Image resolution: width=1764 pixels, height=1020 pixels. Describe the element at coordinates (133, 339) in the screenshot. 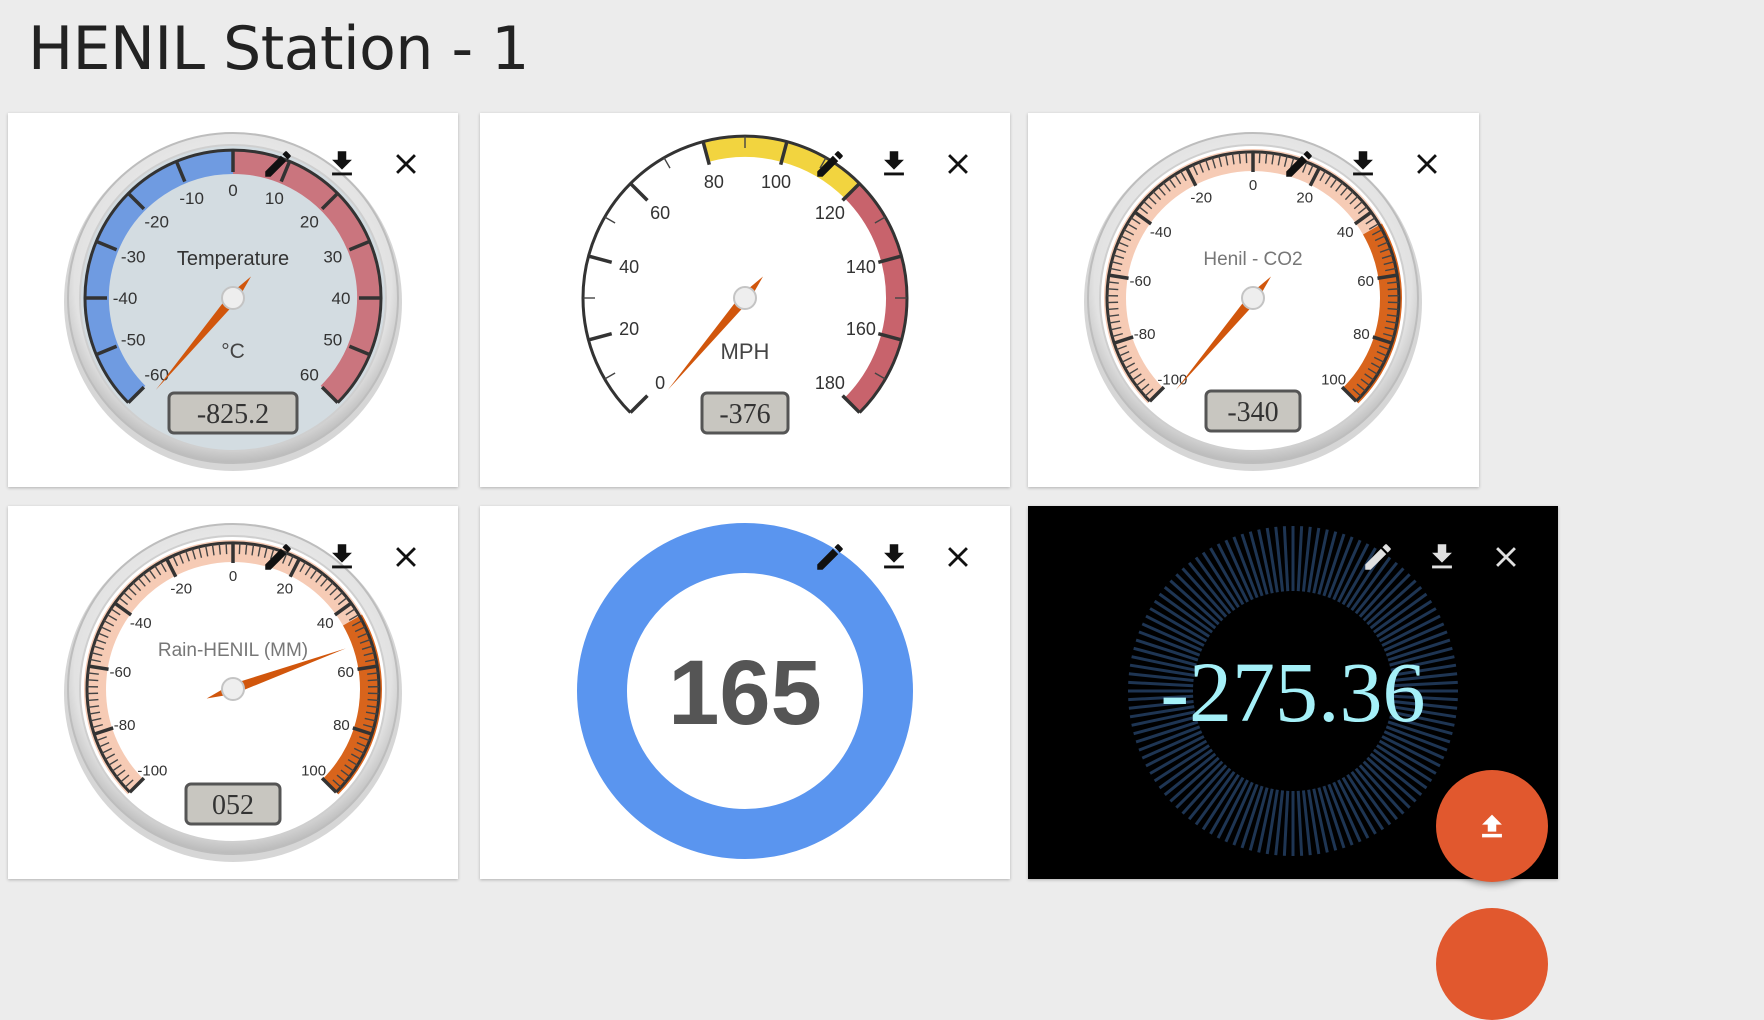

I see `gauge-tick-label: -50` at that location.